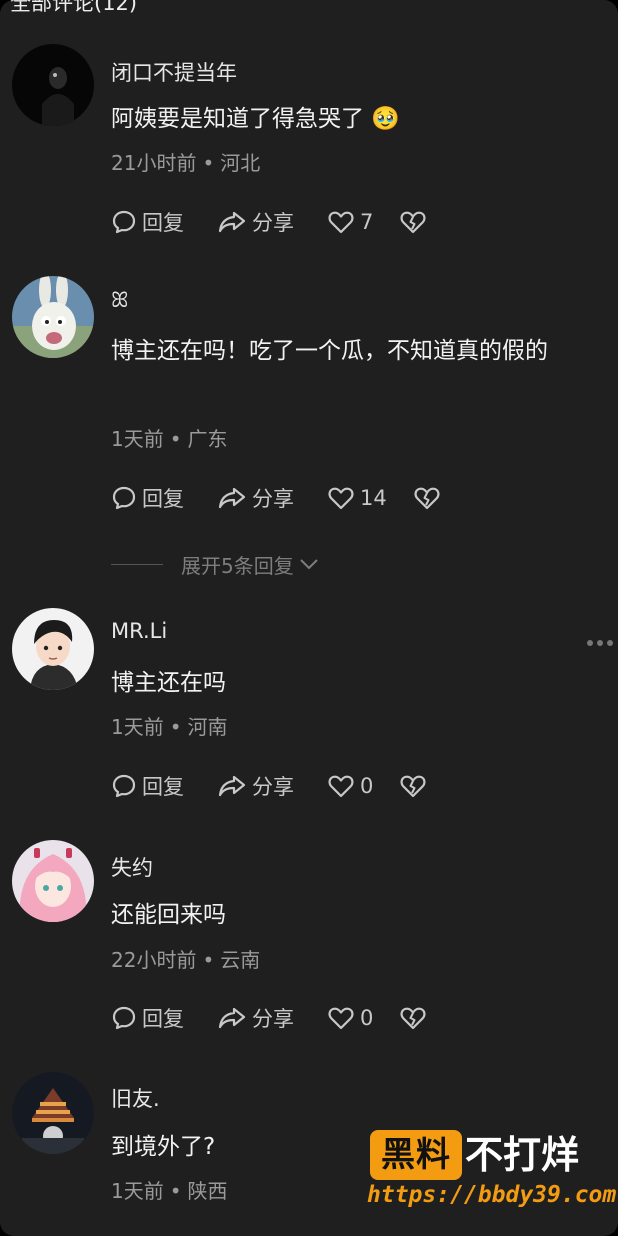 The height and width of the screenshot is (1236, 618). I want to click on comments-header: 全部评论(12), so click(74, 7).